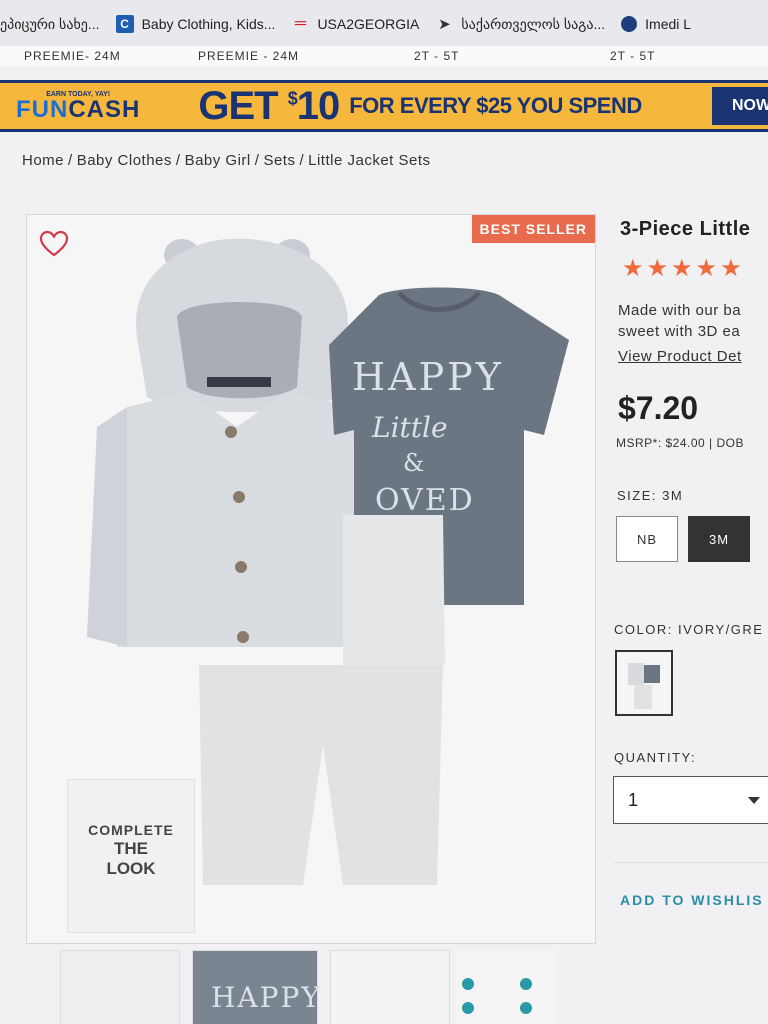  What do you see at coordinates (629, 24) in the screenshot?
I see `imedi-icon` at bounding box center [629, 24].